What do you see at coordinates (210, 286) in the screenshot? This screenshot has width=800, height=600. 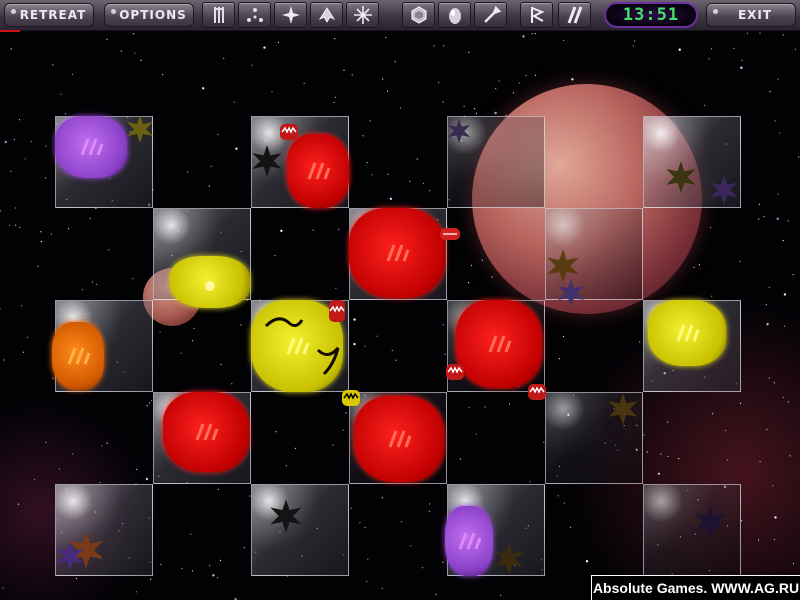 I see `orb-icon` at bounding box center [210, 286].